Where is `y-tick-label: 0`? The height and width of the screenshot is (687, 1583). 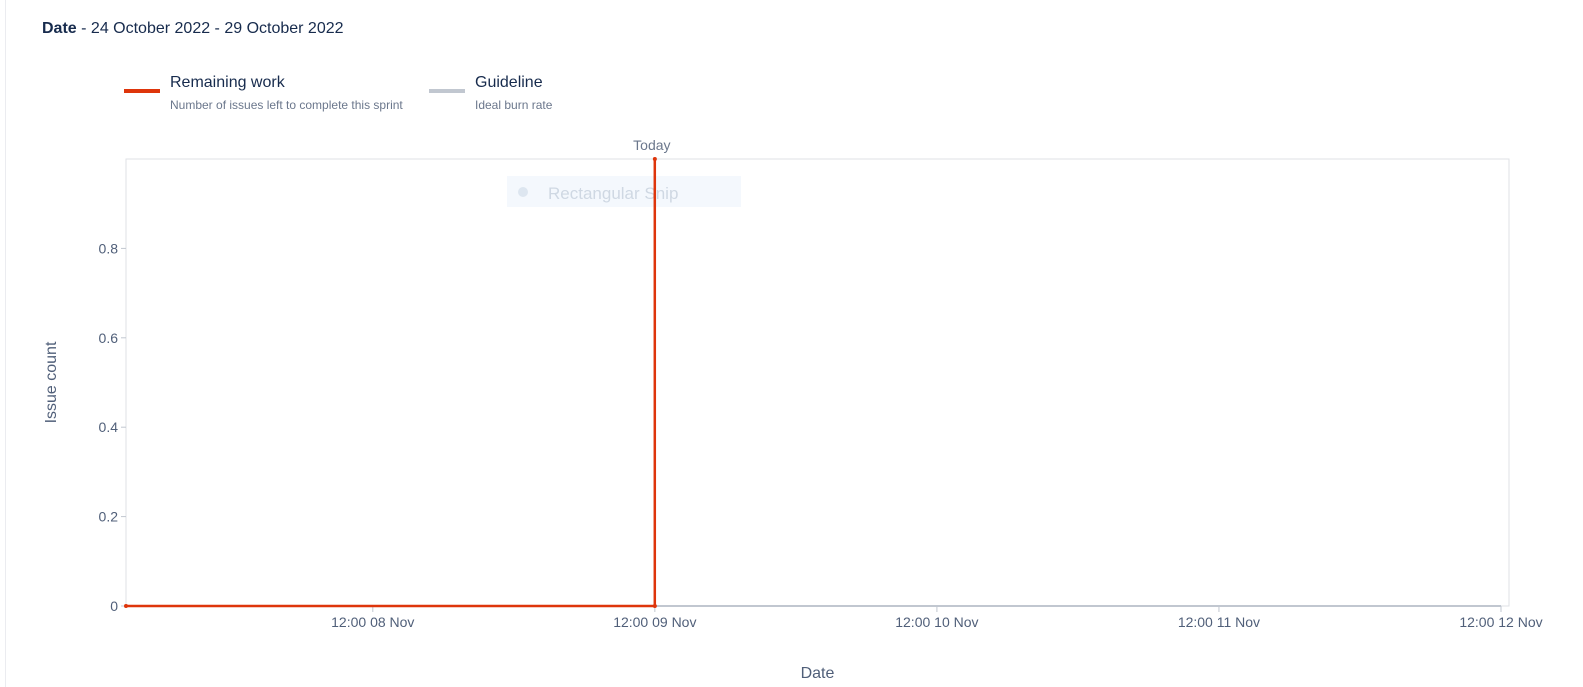
y-tick-label: 0 is located at coordinates (114, 606).